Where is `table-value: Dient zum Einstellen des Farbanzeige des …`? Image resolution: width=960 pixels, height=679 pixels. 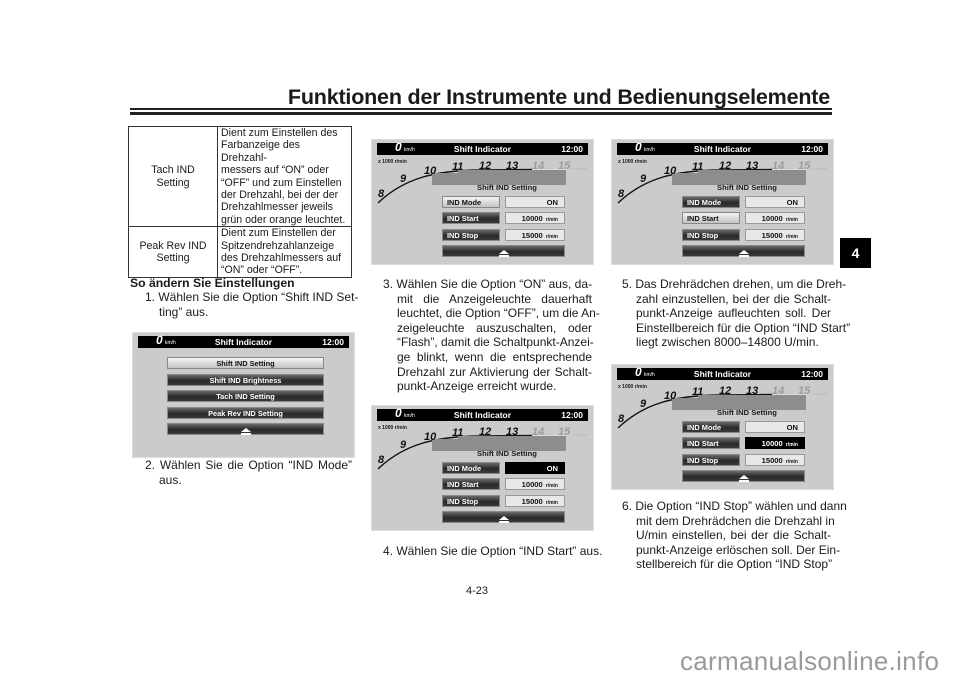 table-value: Dient zum Einstellen des Farbanzeige des … is located at coordinates (284, 176).